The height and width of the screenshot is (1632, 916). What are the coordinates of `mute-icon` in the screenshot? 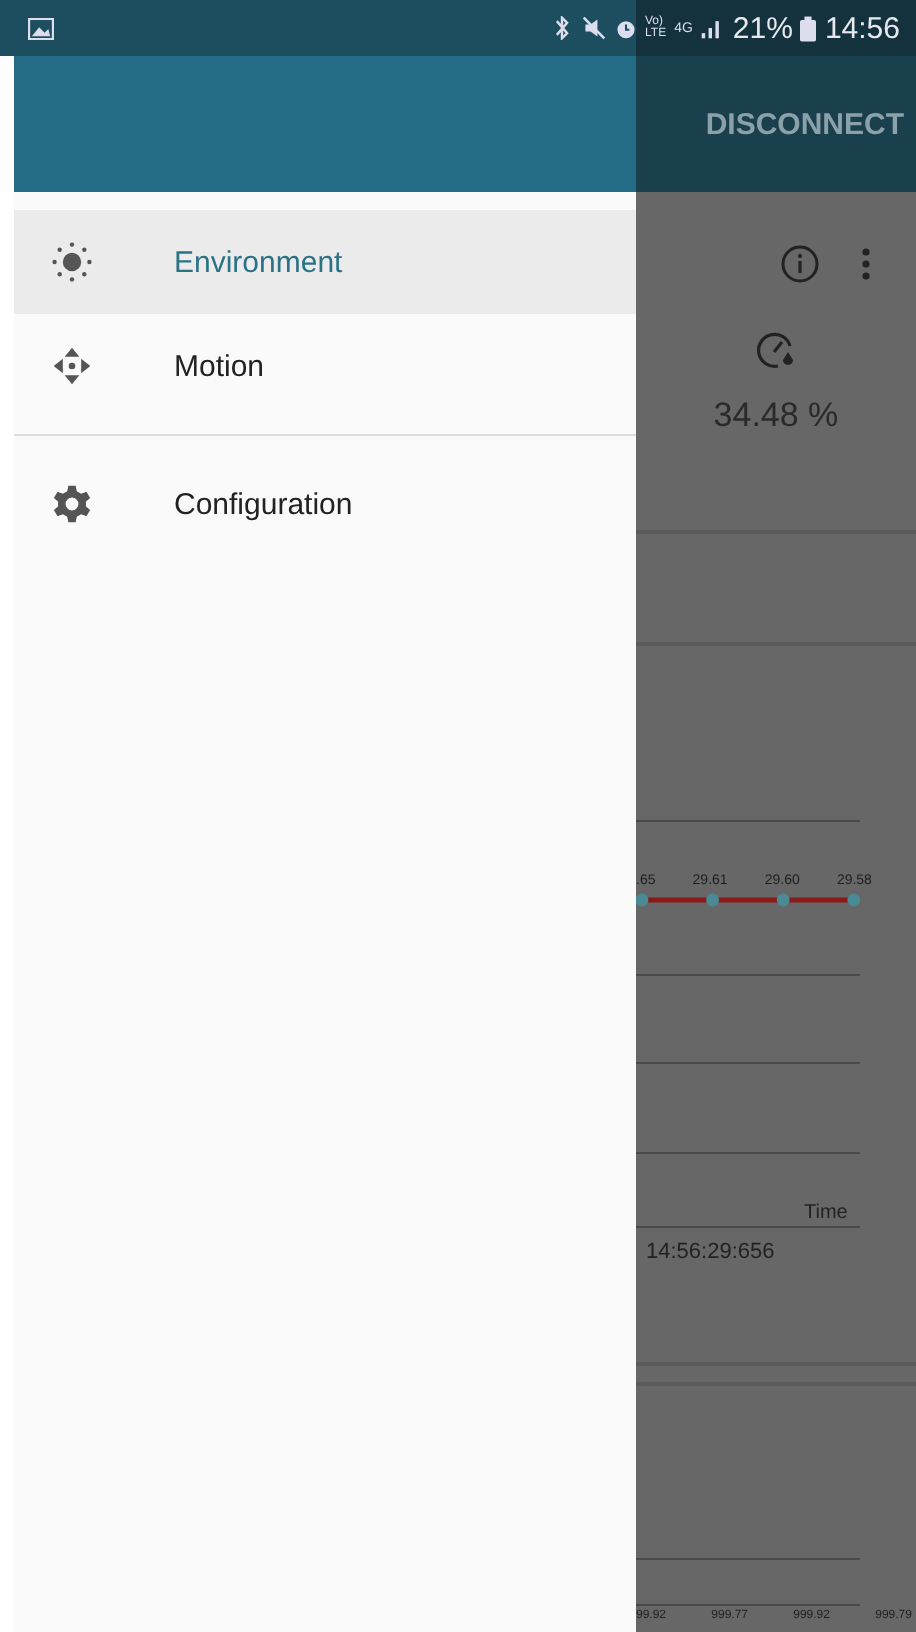 It's located at (593, 28).